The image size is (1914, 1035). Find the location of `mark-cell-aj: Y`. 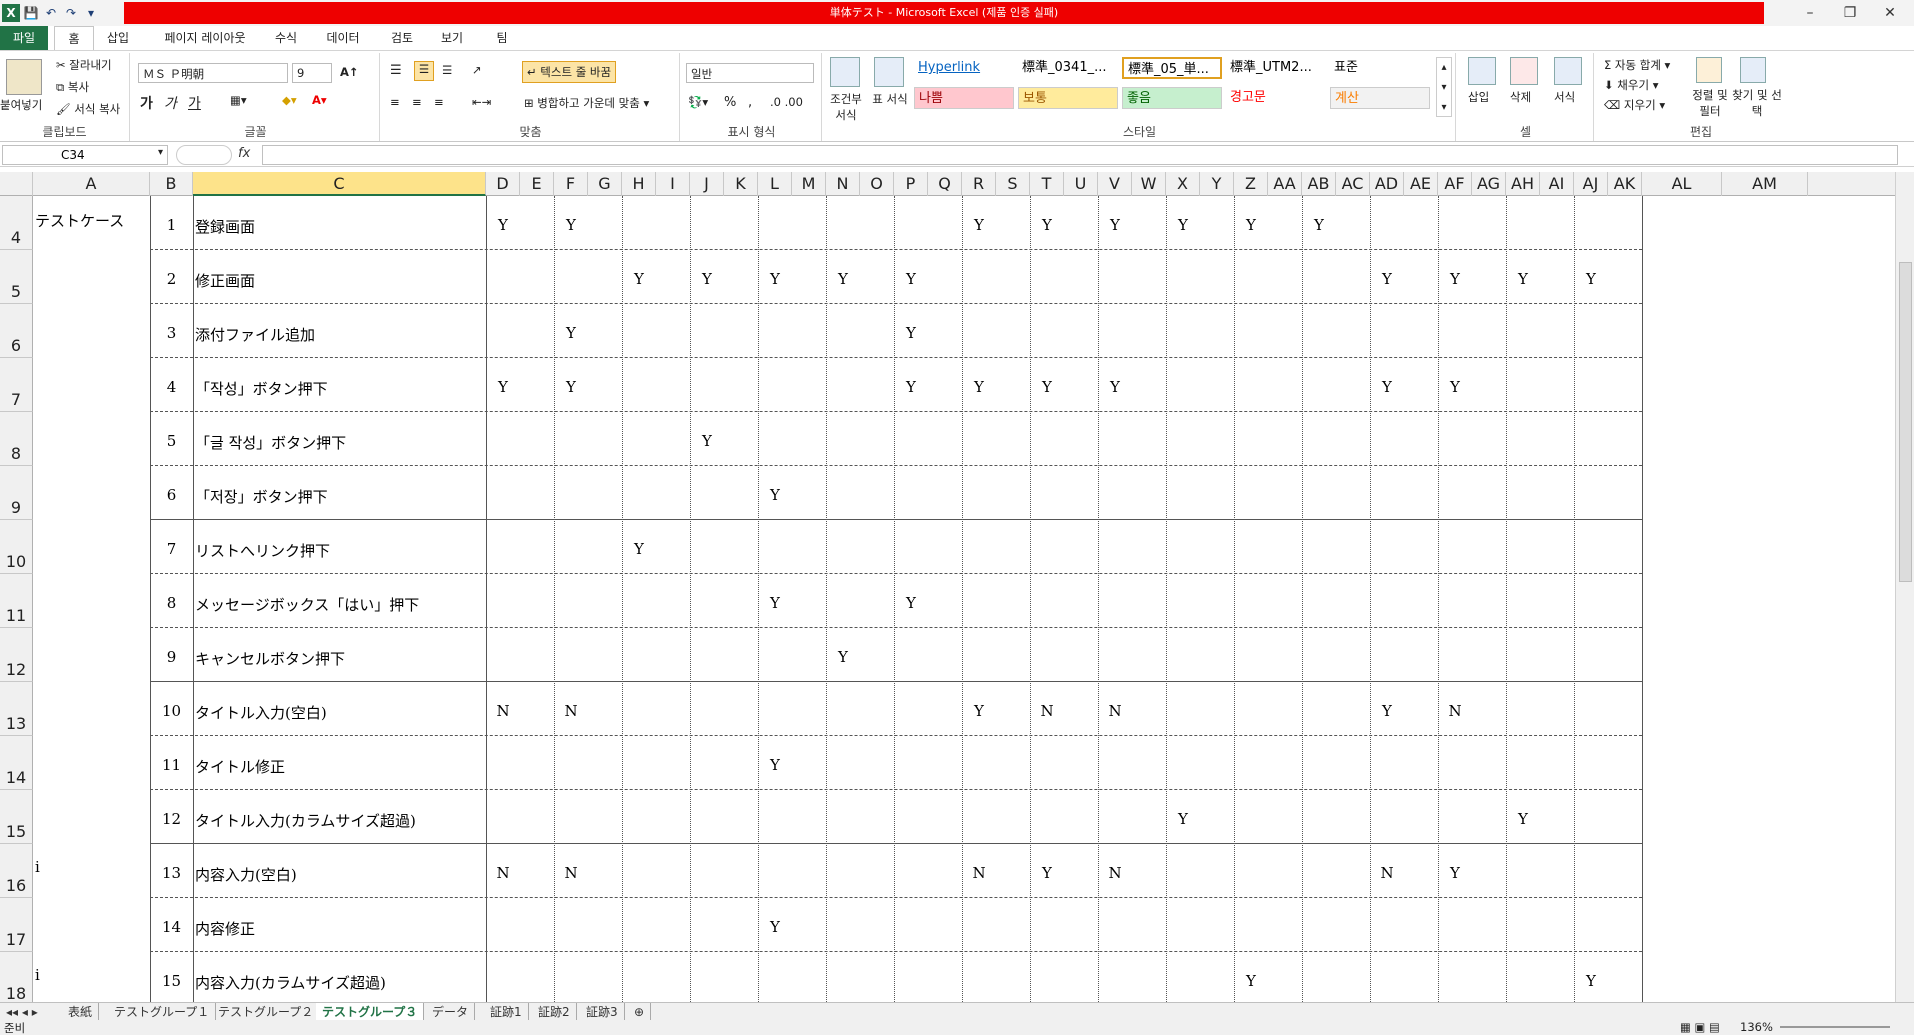

mark-cell-aj: Y is located at coordinates (1591, 981).